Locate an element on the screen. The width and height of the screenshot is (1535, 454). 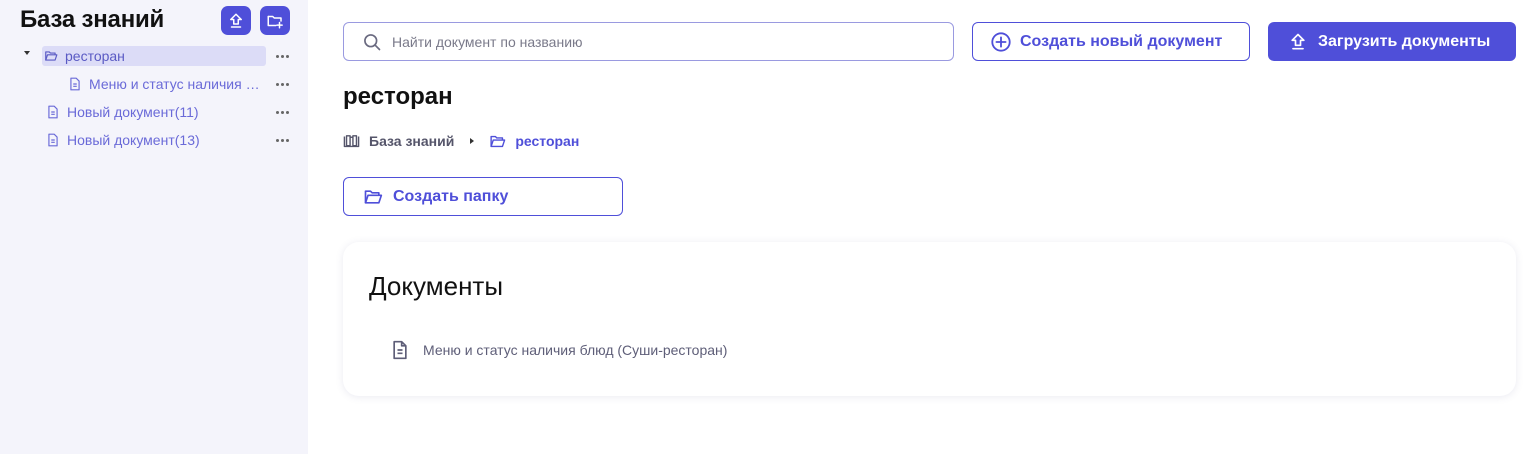
breadcrumb-separator-icon is located at coordinates (472, 141).